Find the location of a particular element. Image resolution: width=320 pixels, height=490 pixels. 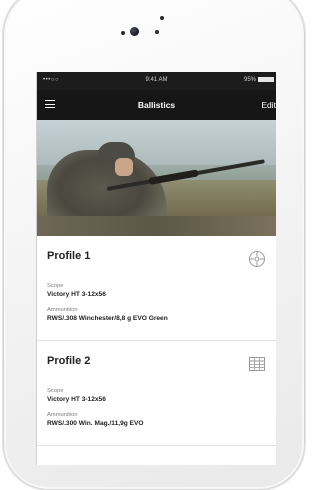

earpiece-dot is located at coordinates (157, 32).